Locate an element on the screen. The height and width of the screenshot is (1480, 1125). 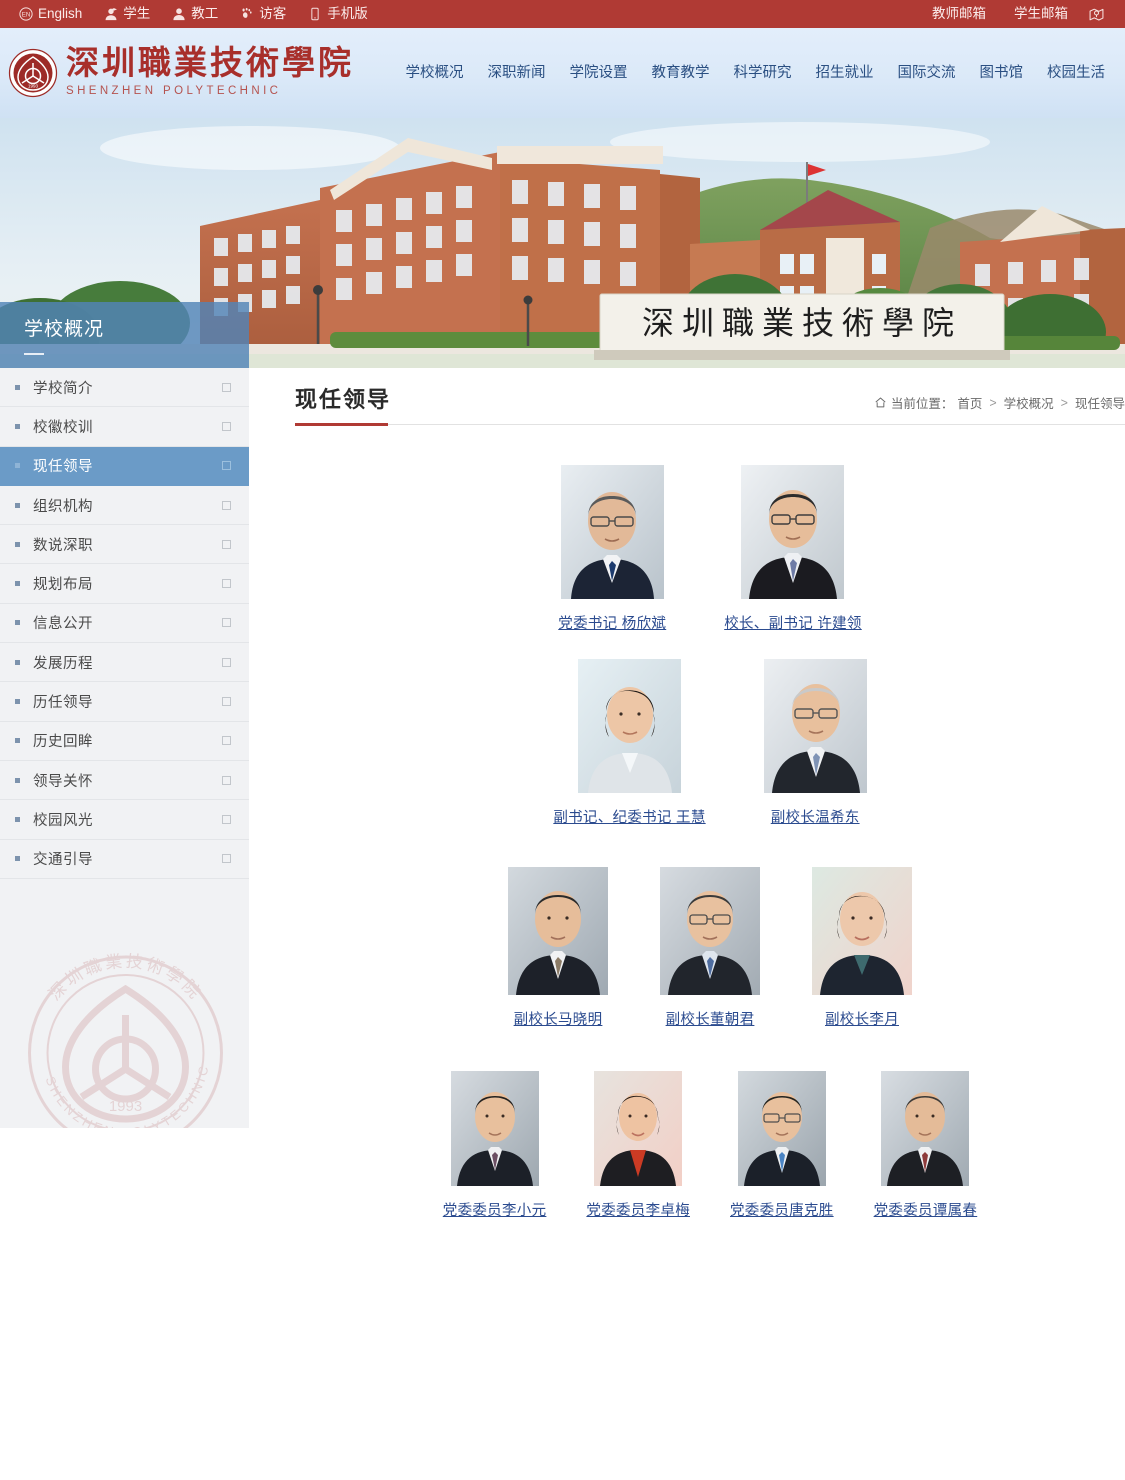
sidebar-item-history-review: 历史回眸 is located at coordinates (124, 741).